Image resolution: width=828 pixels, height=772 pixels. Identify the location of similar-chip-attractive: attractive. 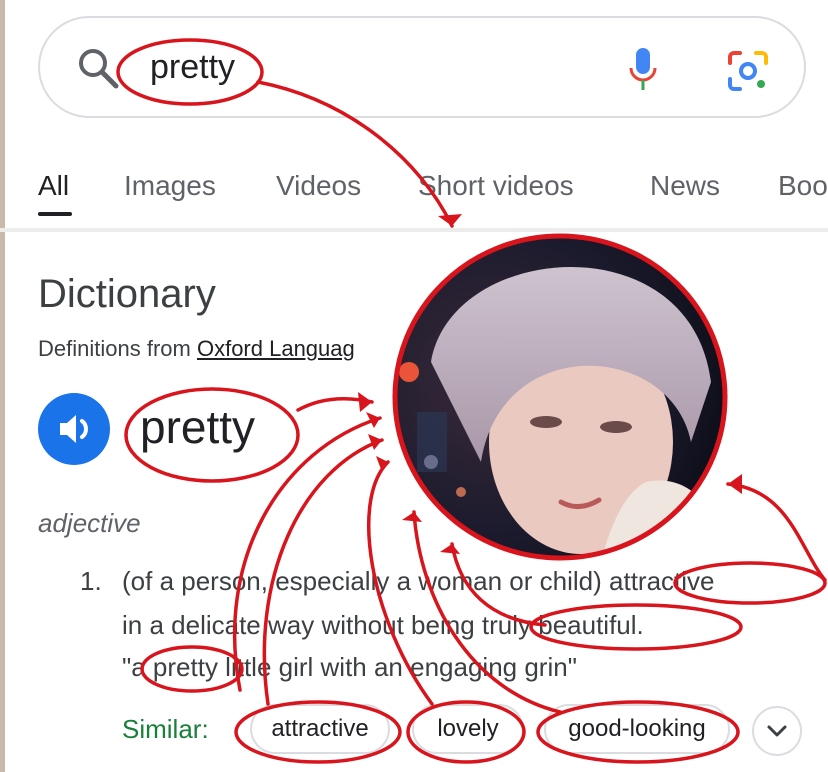
(320, 729).